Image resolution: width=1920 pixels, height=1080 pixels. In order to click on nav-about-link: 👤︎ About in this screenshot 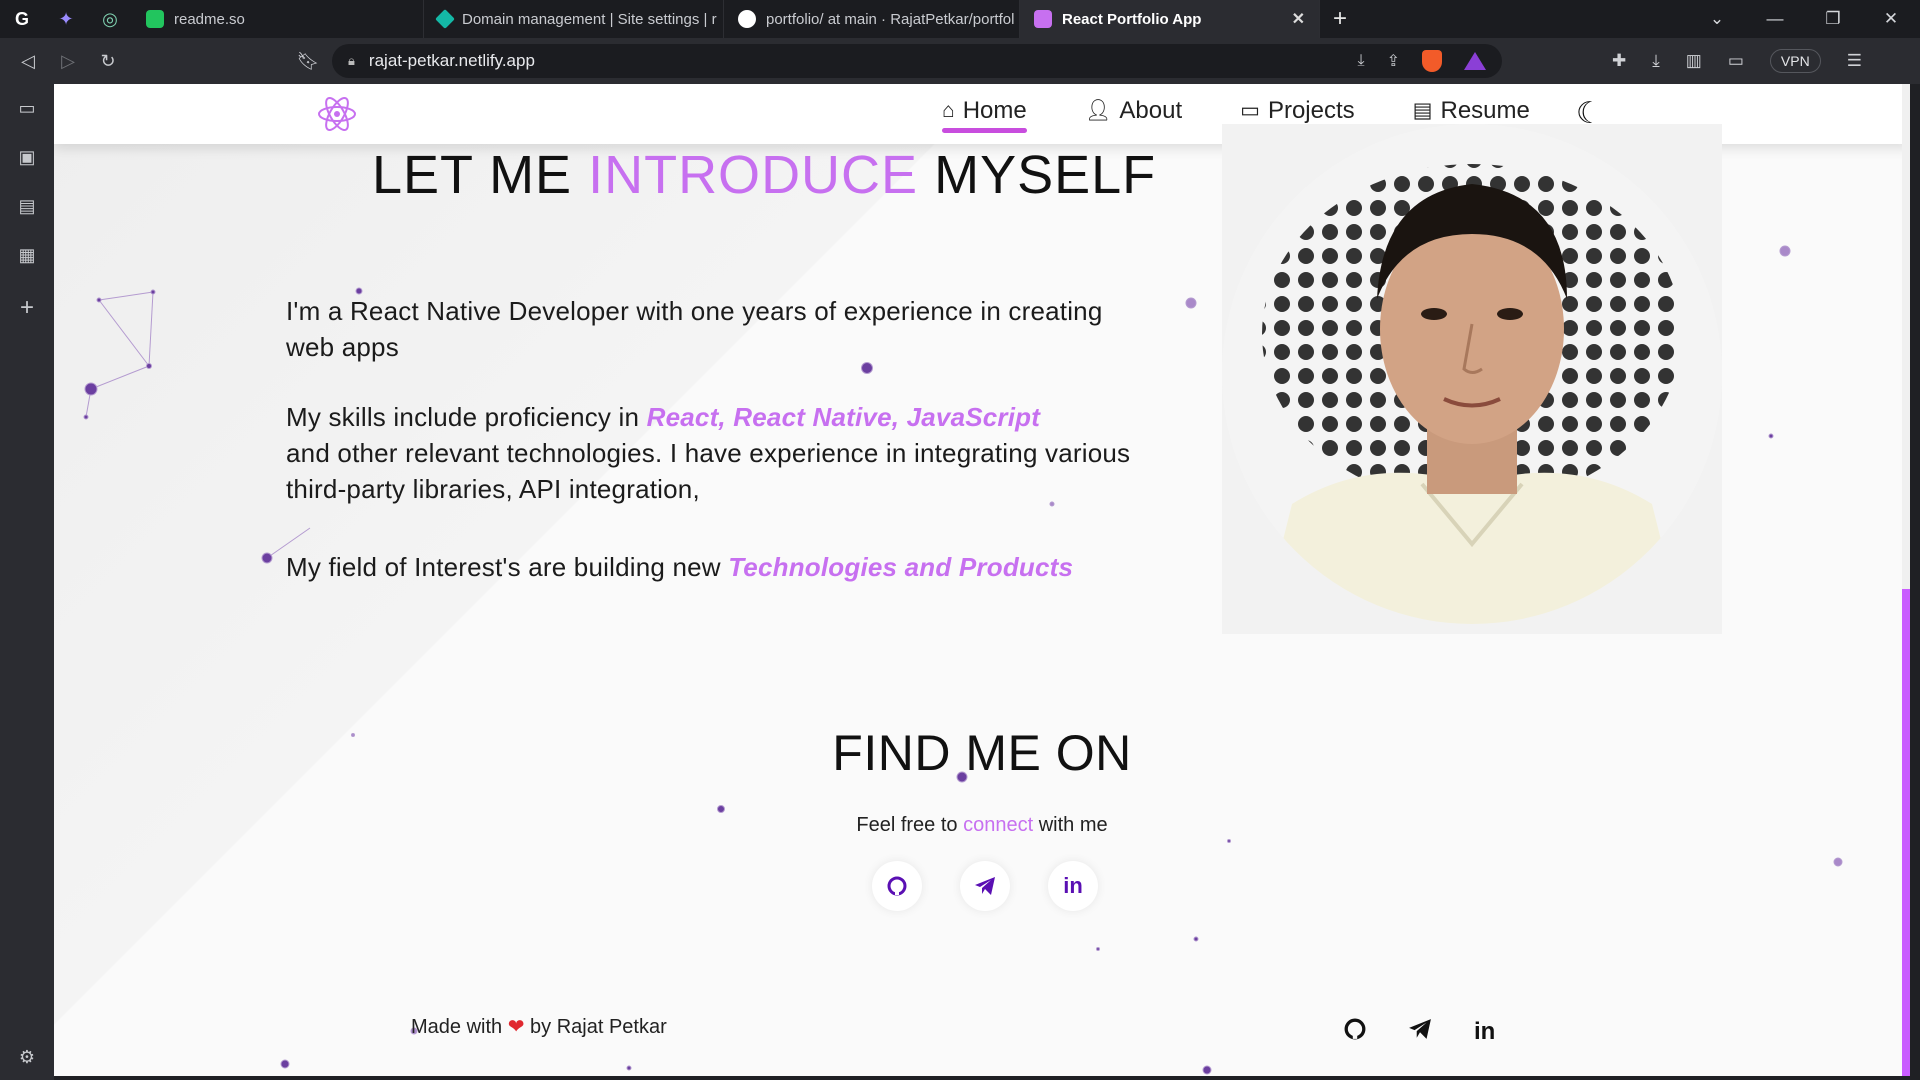, I will do `click(1133, 114)`.